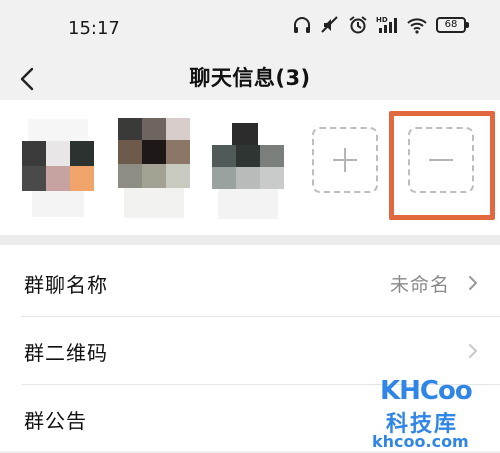 The width and height of the screenshot is (500, 453). Describe the element at coordinates (417, 26) in the screenshot. I see `wifi-icon` at that location.